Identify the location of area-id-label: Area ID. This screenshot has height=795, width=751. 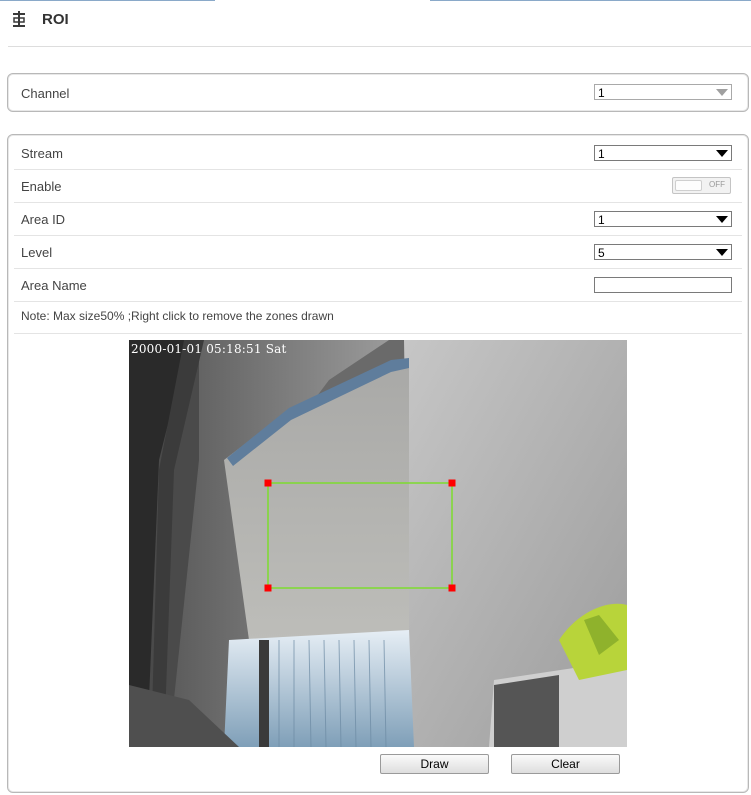
(43, 219).